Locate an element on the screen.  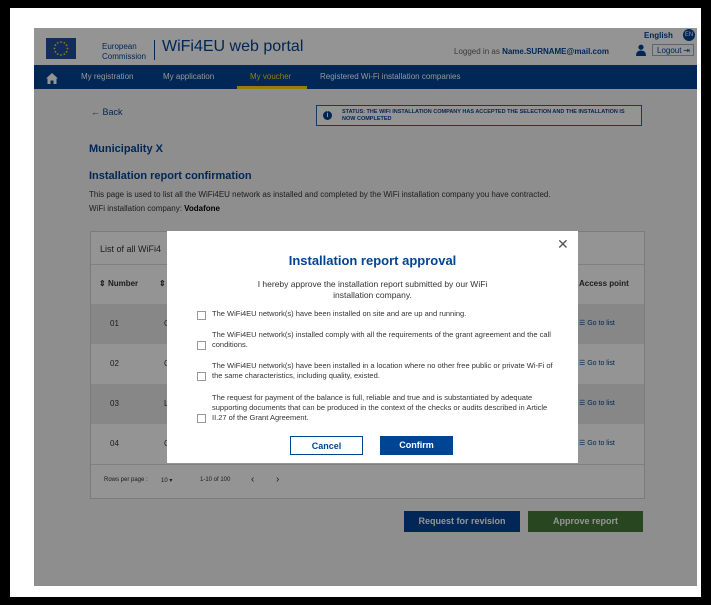
checkbox-compliance is located at coordinates (201, 345).